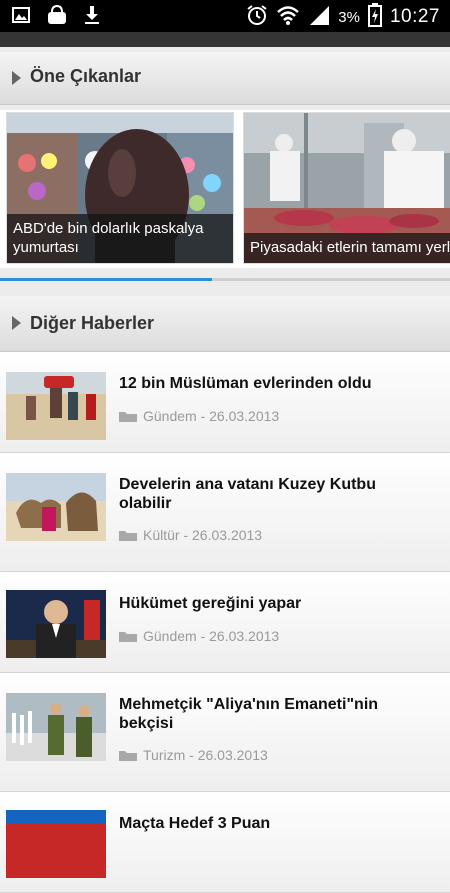 The height and width of the screenshot is (893, 450). What do you see at coordinates (195, 823) in the screenshot?
I see `news-headline: Maçta Hedef 3 Puan` at bounding box center [195, 823].